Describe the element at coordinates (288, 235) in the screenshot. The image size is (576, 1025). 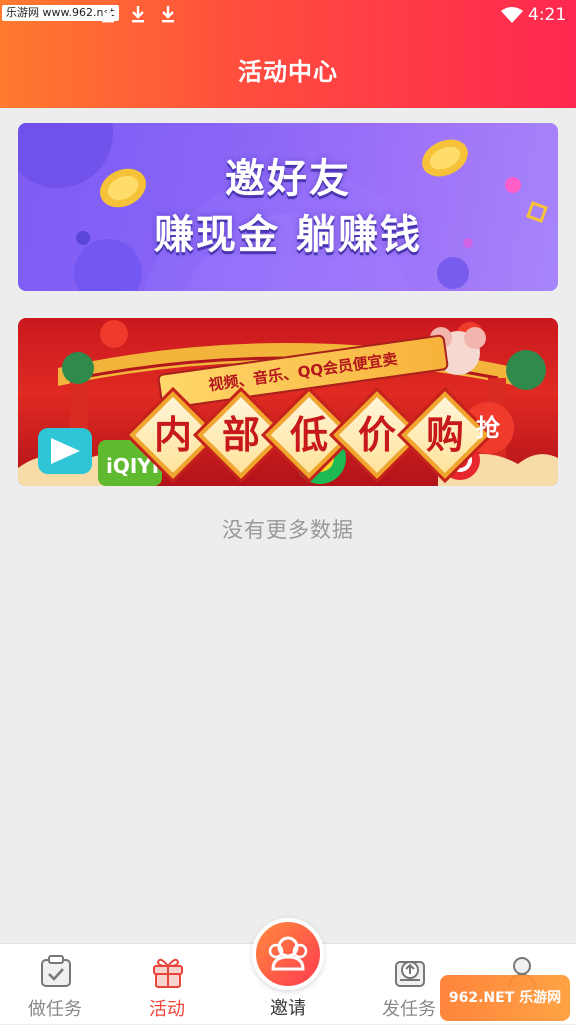
I see `invite-banner-subtitle: 赚现金 躺赚钱` at that location.